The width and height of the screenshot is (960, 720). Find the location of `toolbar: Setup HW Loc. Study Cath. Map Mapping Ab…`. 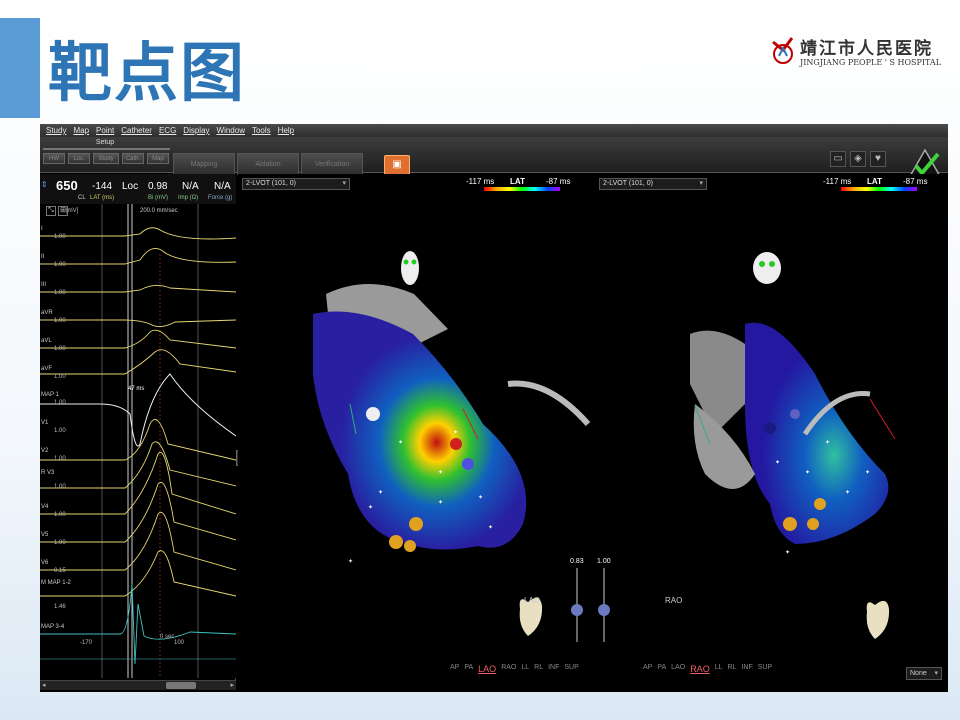

toolbar: Setup HW Loc. Study Cath. Map Mapping Ab… is located at coordinates (494, 158).